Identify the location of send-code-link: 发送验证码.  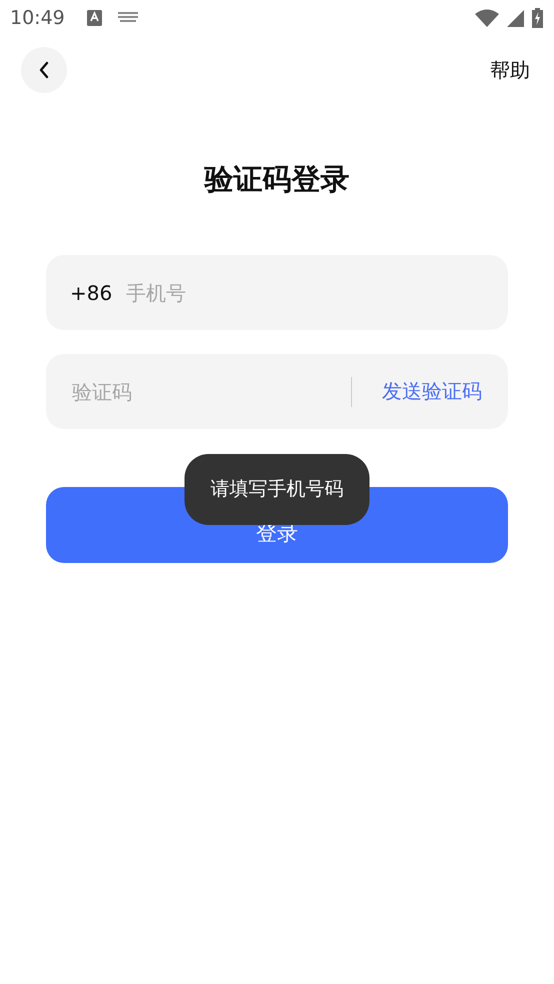
(432, 391).